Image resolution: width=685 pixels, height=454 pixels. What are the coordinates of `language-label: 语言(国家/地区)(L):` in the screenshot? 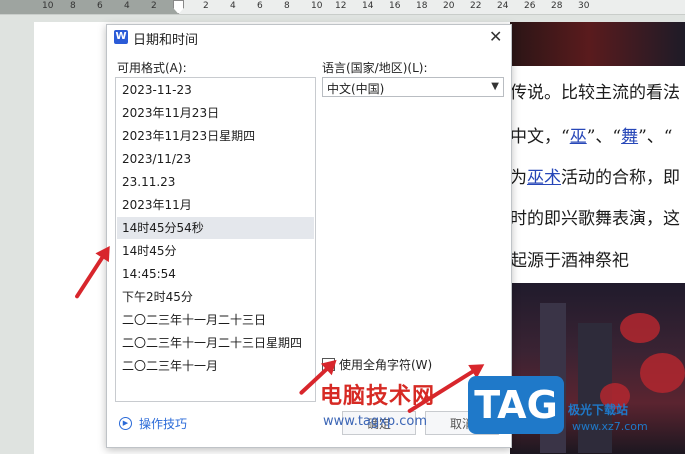 It's located at (375, 68).